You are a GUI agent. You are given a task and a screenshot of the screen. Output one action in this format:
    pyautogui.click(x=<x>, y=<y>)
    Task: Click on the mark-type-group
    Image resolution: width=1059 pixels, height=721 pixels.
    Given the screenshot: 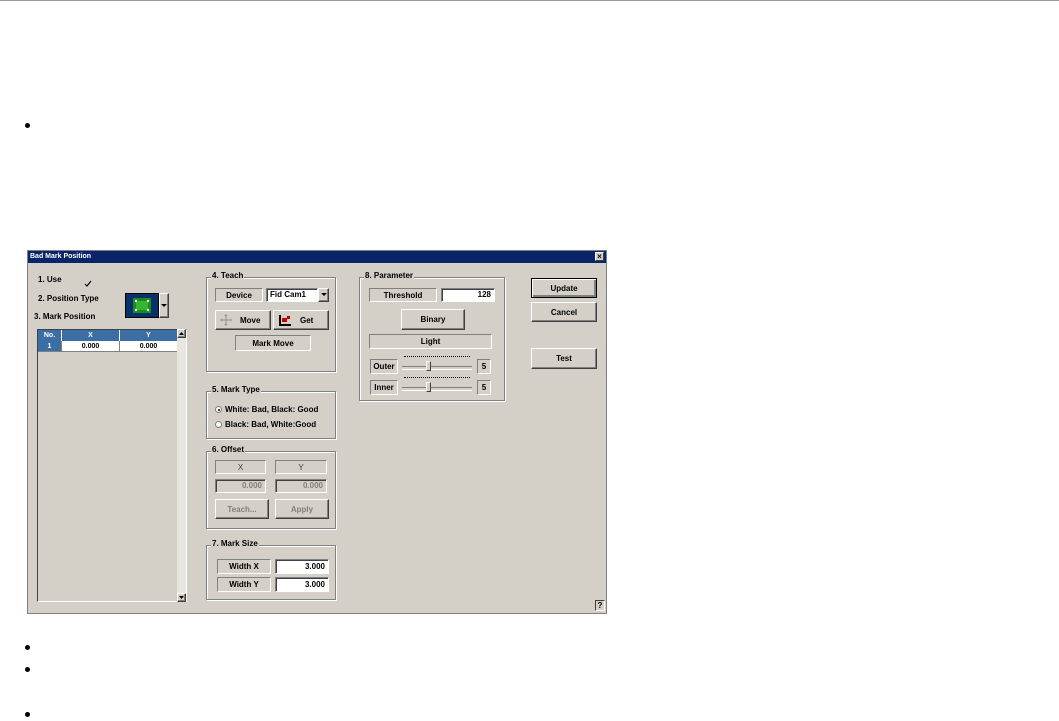 What is the action you would take?
    pyautogui.click(x=271, y=415)
    